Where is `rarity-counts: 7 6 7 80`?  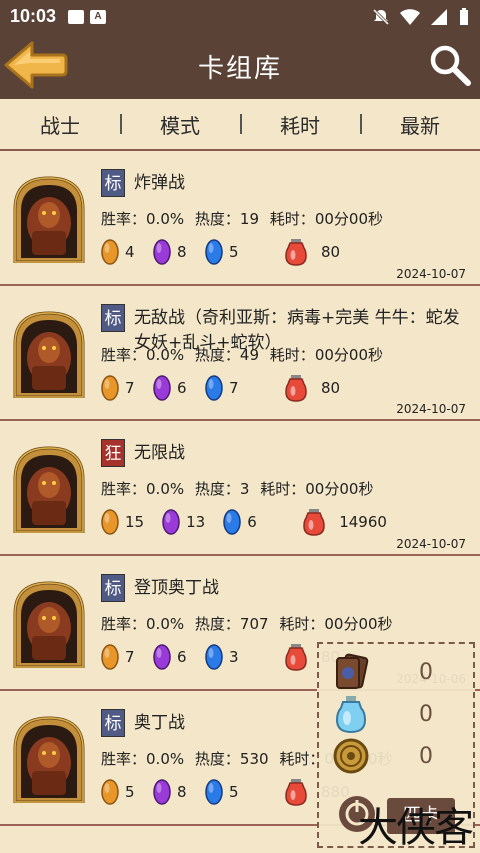 rarity-counts: 7 6 7 80 is located at coordinates (220, 388).